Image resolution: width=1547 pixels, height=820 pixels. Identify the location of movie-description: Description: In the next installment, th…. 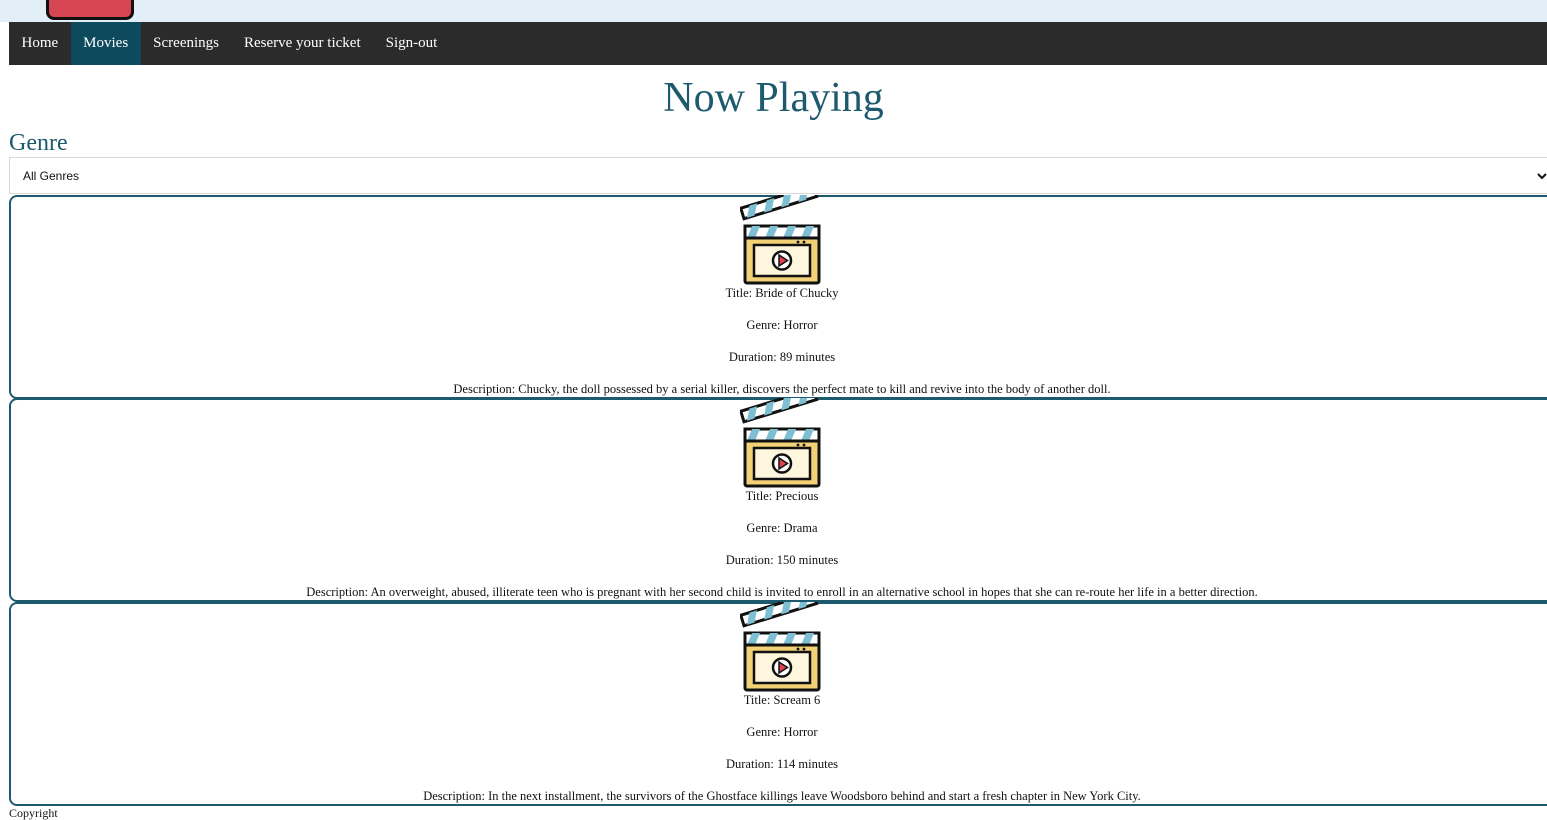
(782, 796).